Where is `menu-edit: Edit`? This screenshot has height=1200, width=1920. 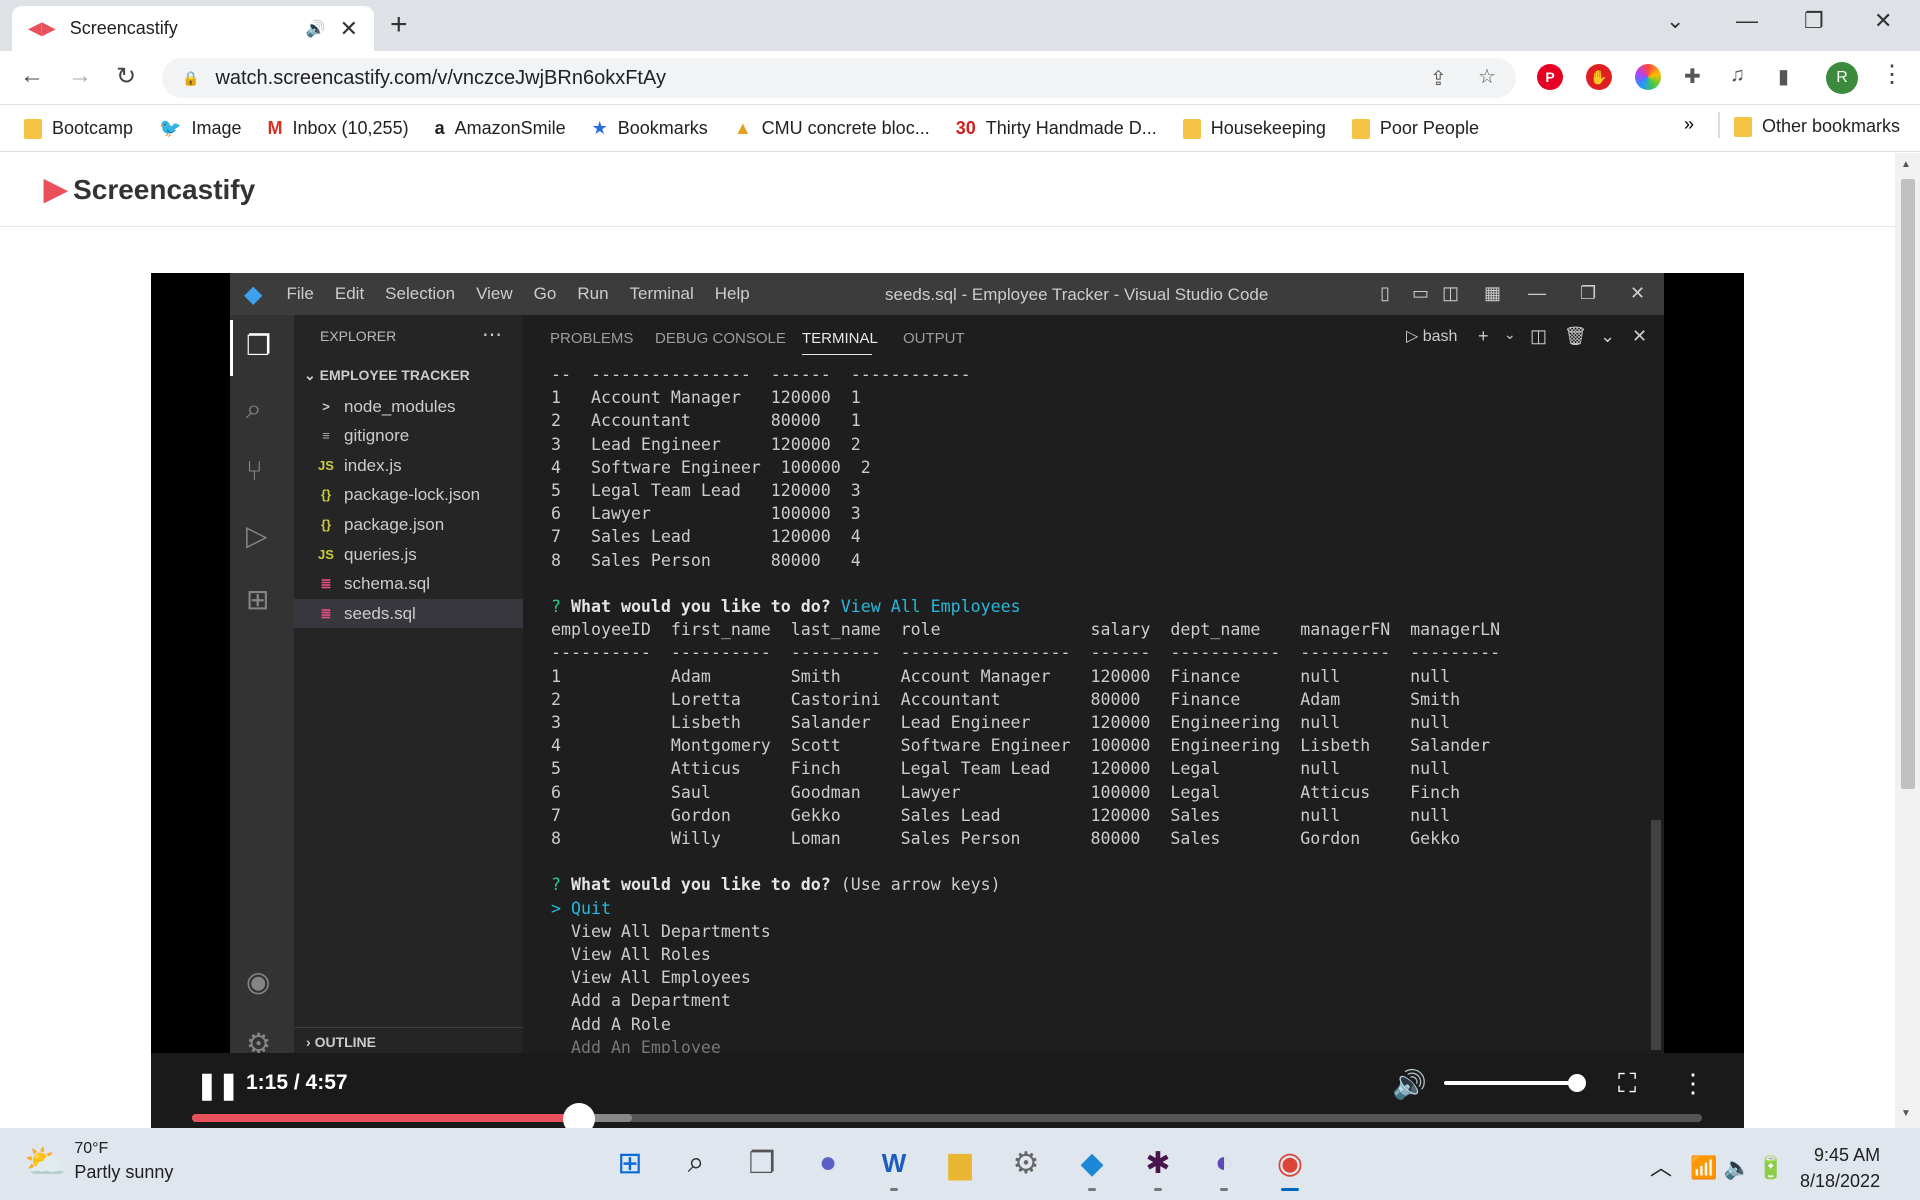 menu-edit: Edit is located at coordinates (349, 294).